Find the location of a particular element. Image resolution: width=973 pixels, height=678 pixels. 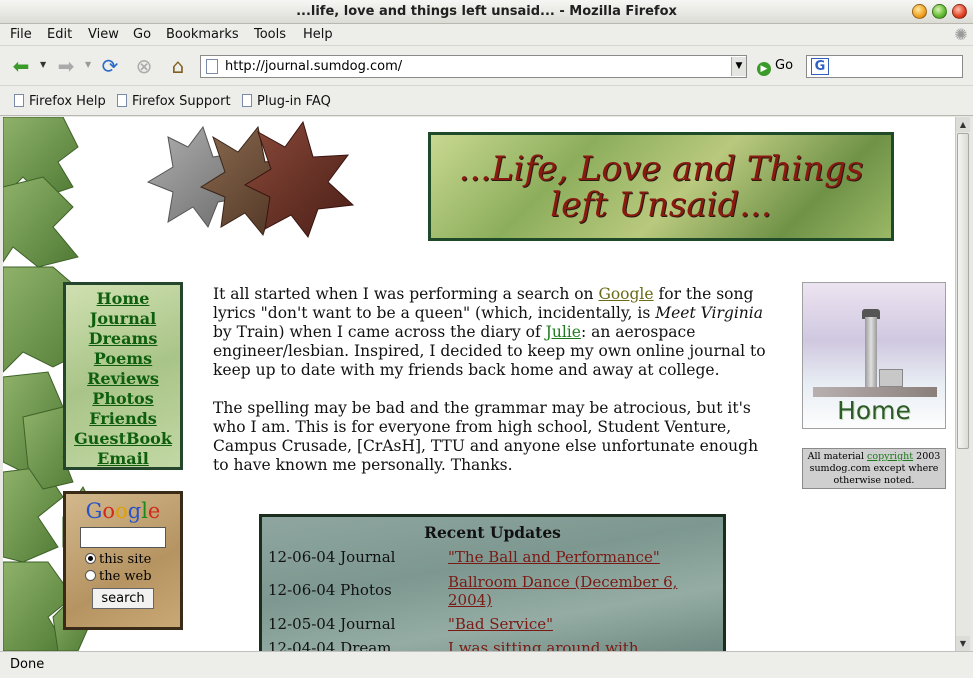

menu-bookmarks: Bookmarks is located at coordinates (202, 34).